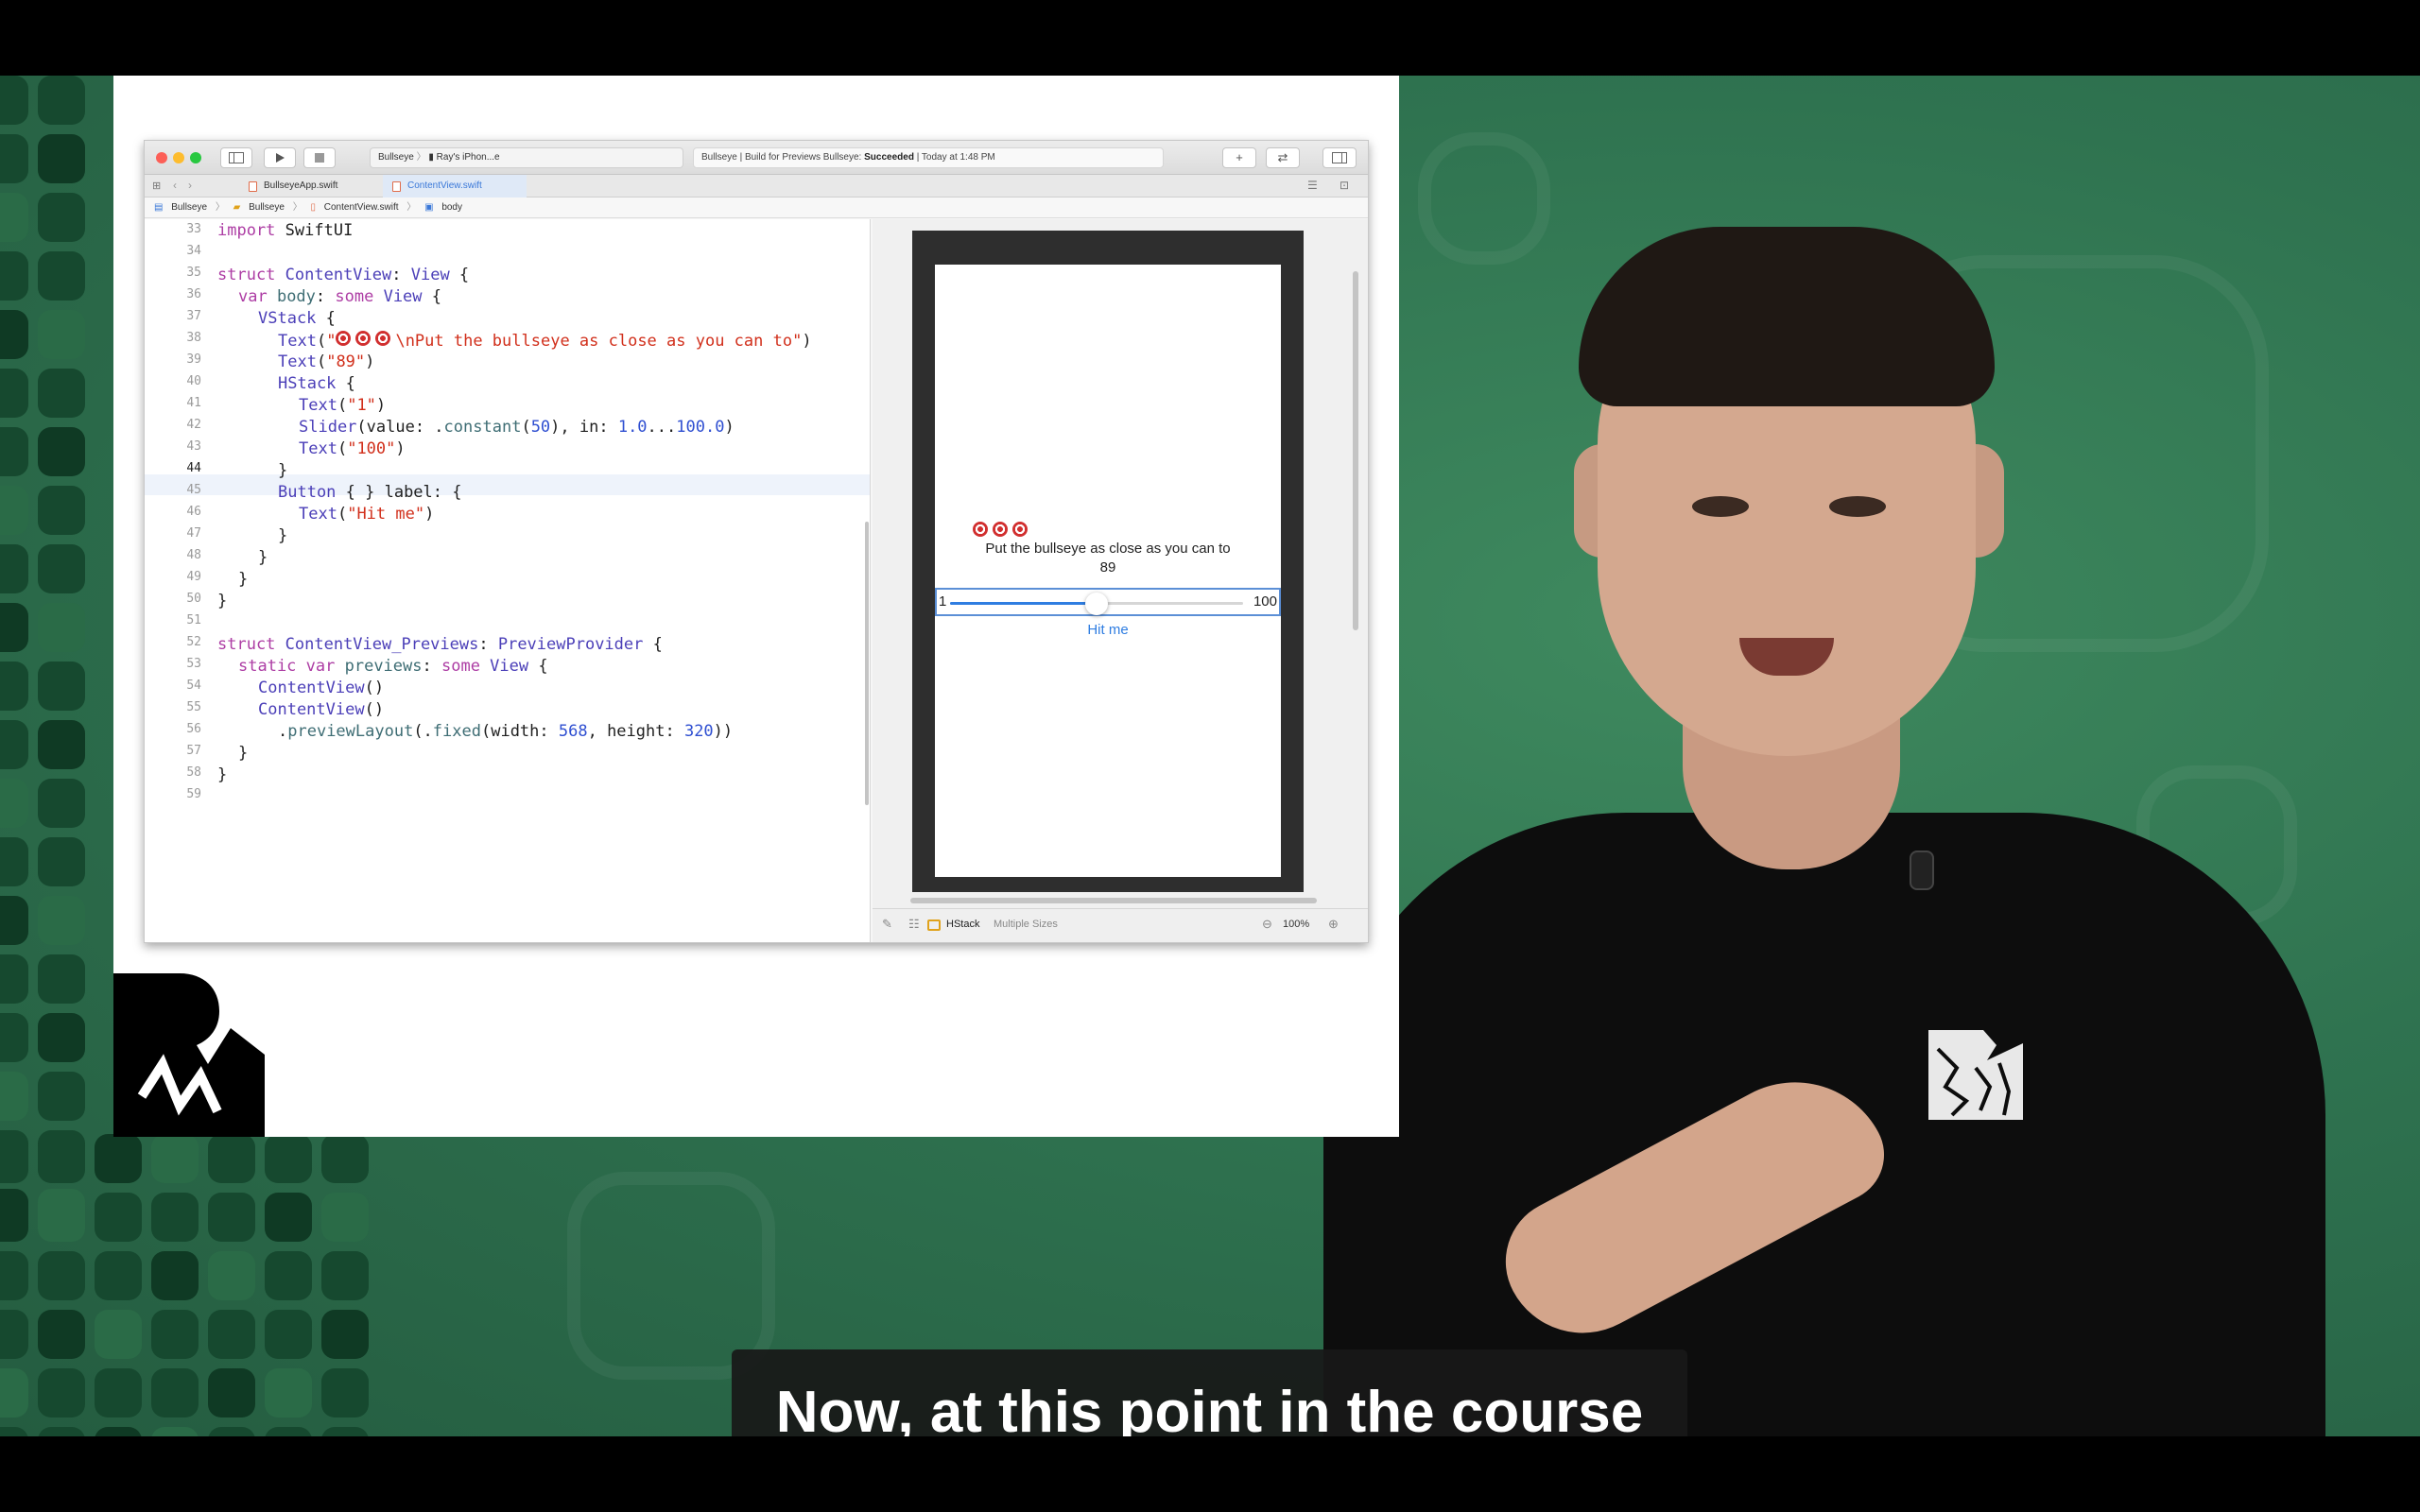 This screenshot has width=2420, height=1512. Describe the element at coordinates (889, 157) in the screenshot. I see `status-result: Succeeded` at that location.